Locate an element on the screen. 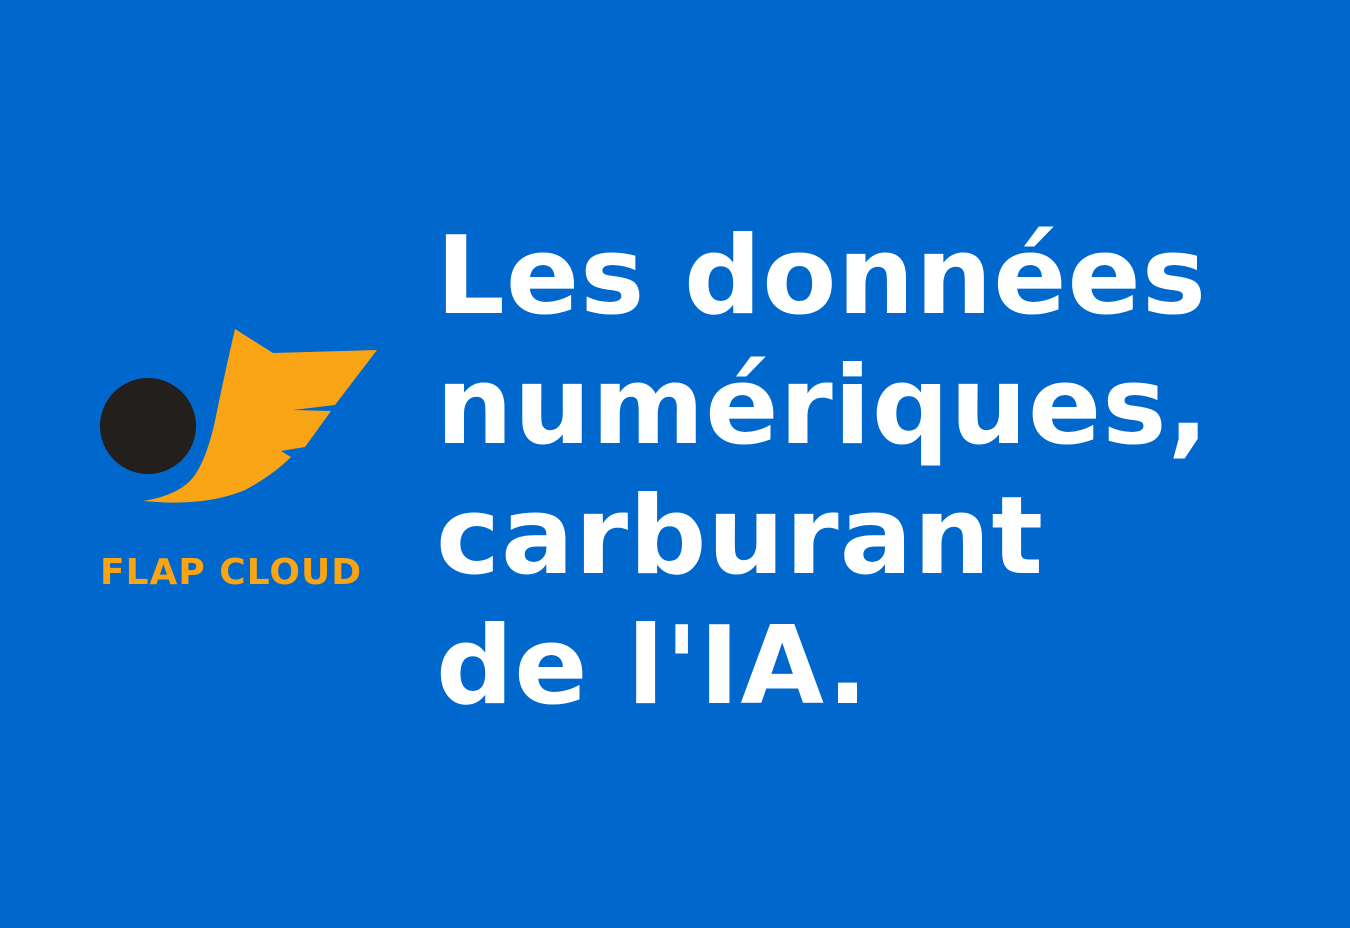 The height and width of the screenshot is (928, 1350). brand-logo: FLAP CLOUD is located at coordinates (240, 462).